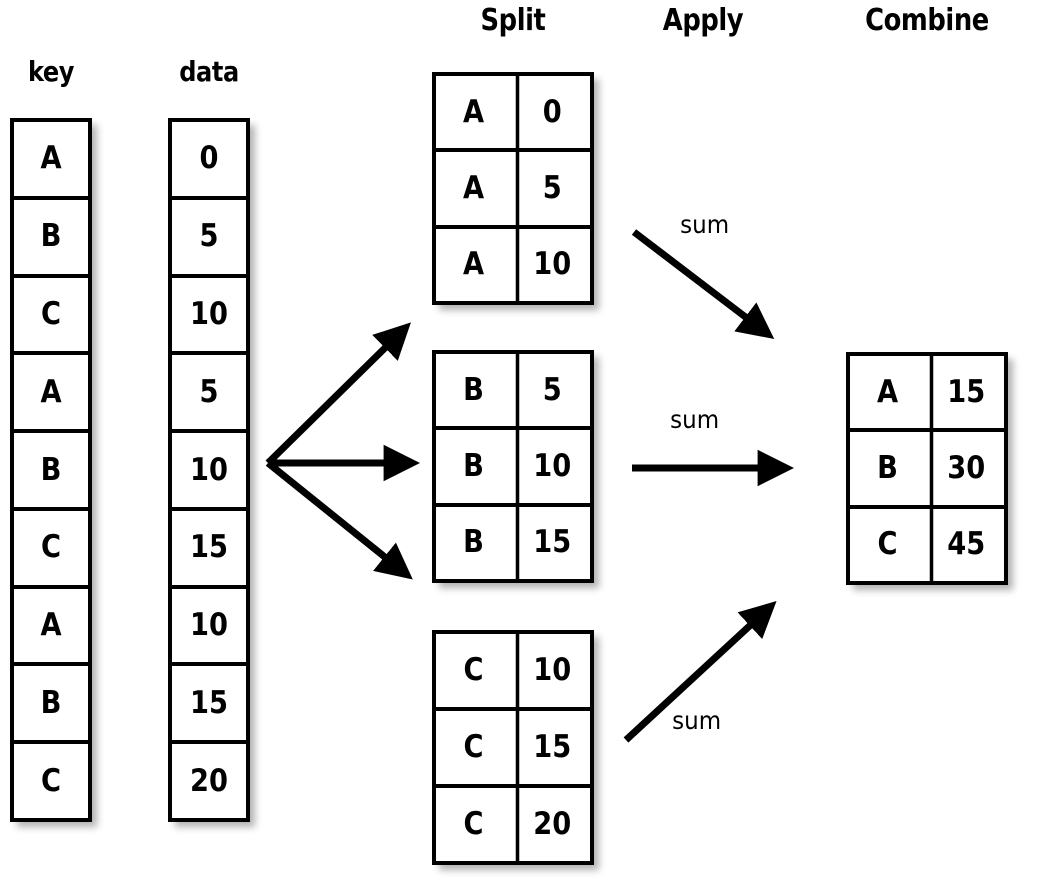  I want to click on table-row: C 15, so click(513, 749).